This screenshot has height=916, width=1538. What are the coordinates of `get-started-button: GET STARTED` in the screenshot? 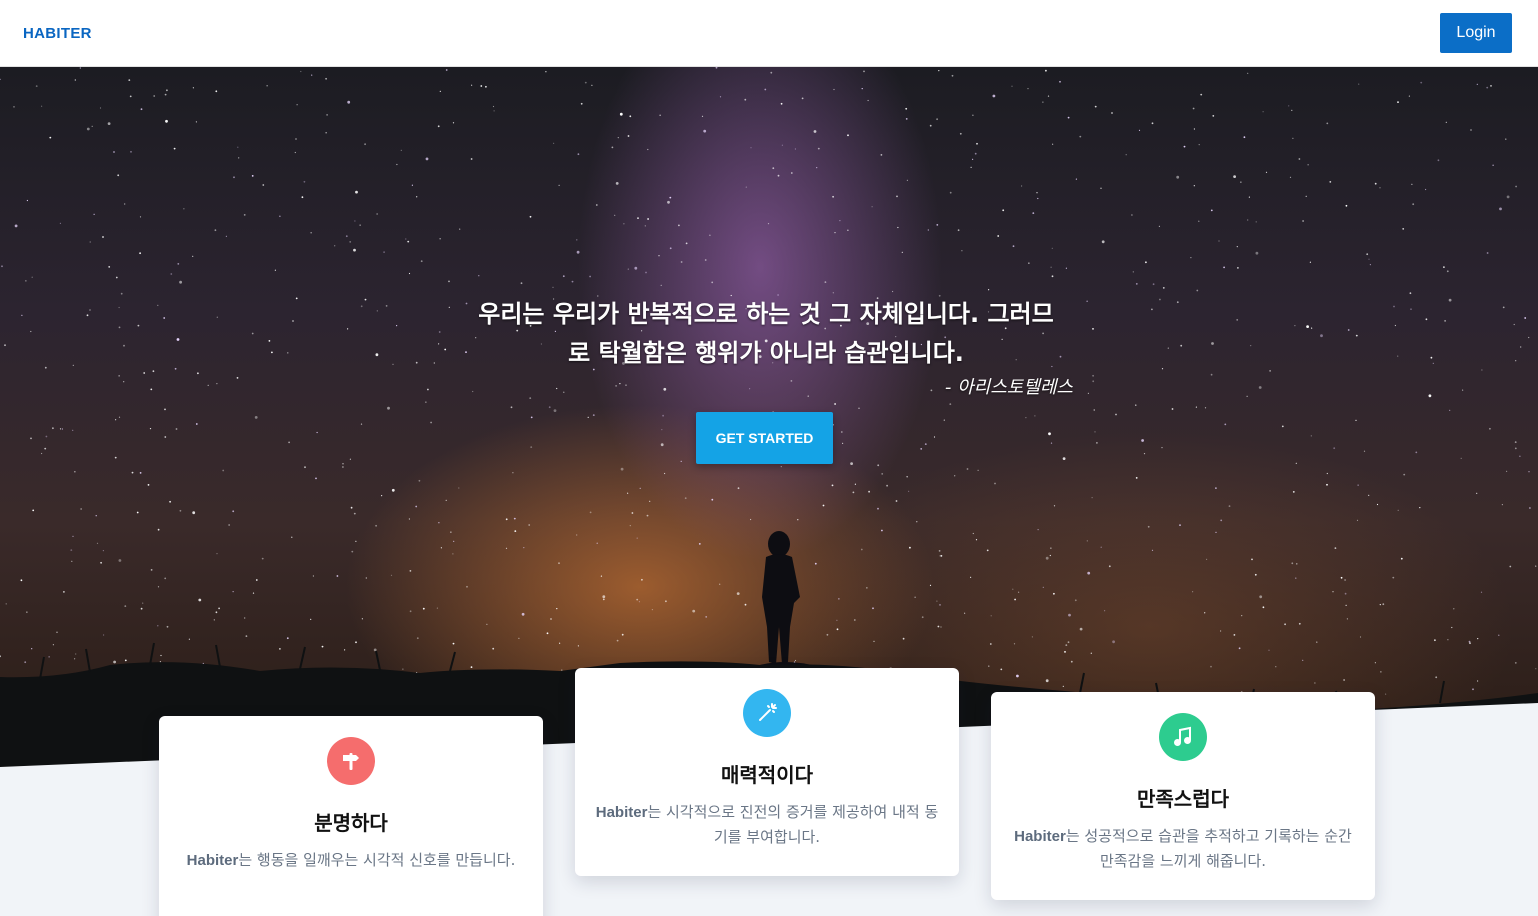 It's located at (764, 438).